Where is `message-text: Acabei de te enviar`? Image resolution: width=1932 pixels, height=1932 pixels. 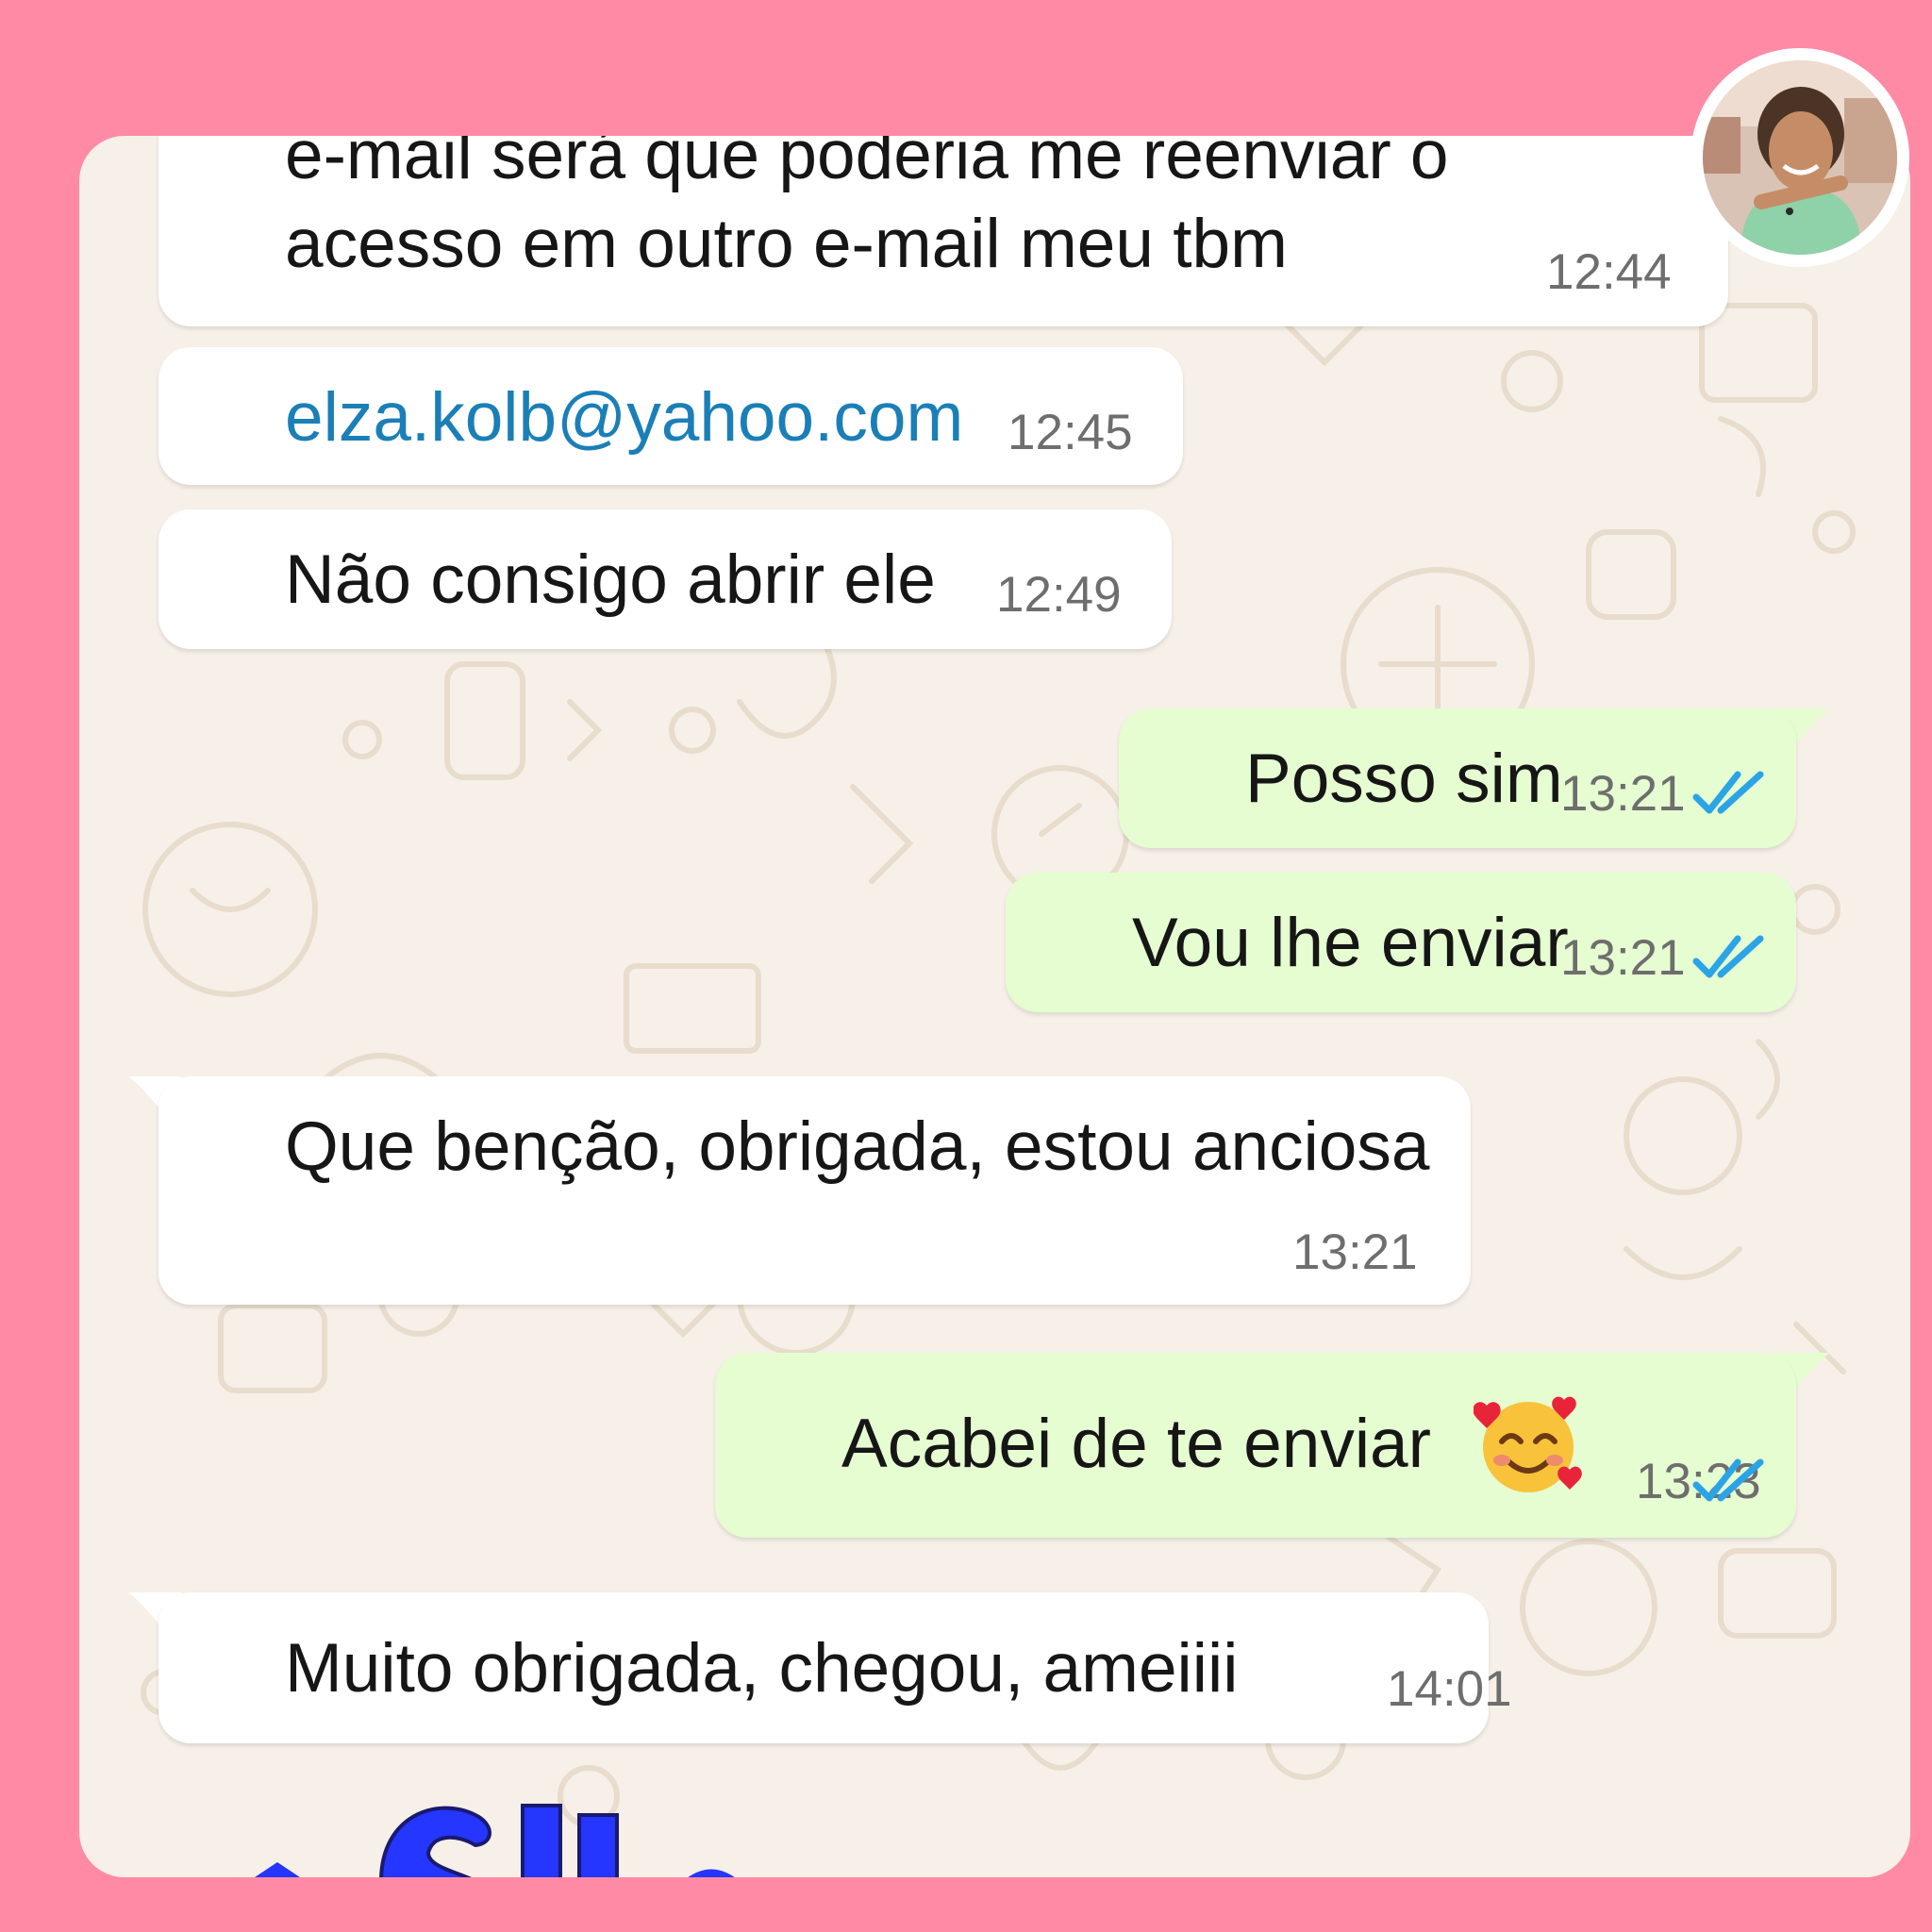 message-text: Acabei de te enviar is located at coordinates (1136, 1444).